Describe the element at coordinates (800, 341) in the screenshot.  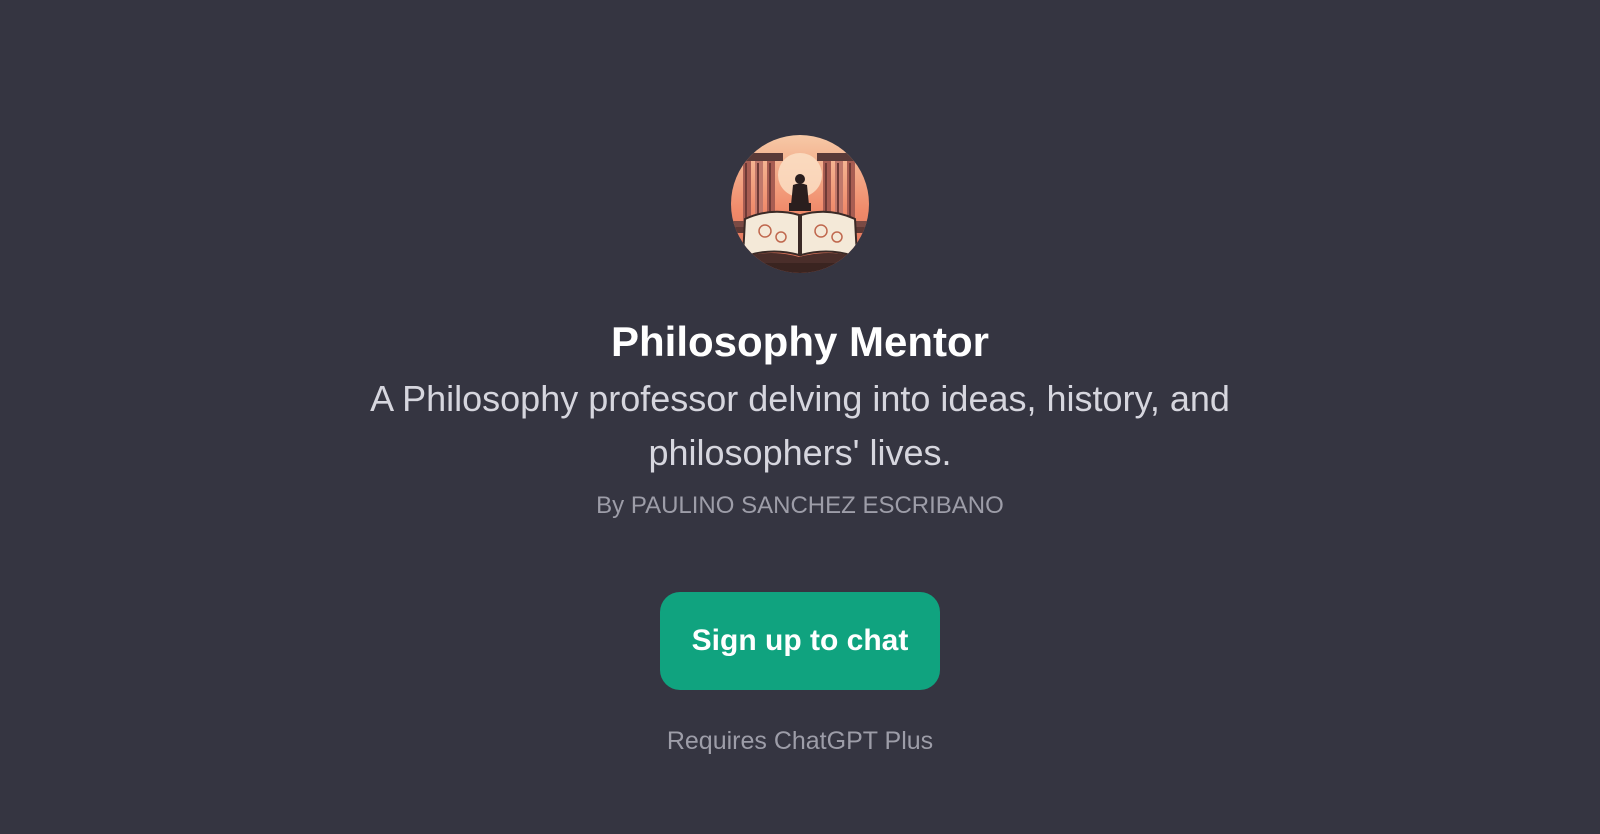
I see `gpt-title: Philosophy Mentor` at that location.